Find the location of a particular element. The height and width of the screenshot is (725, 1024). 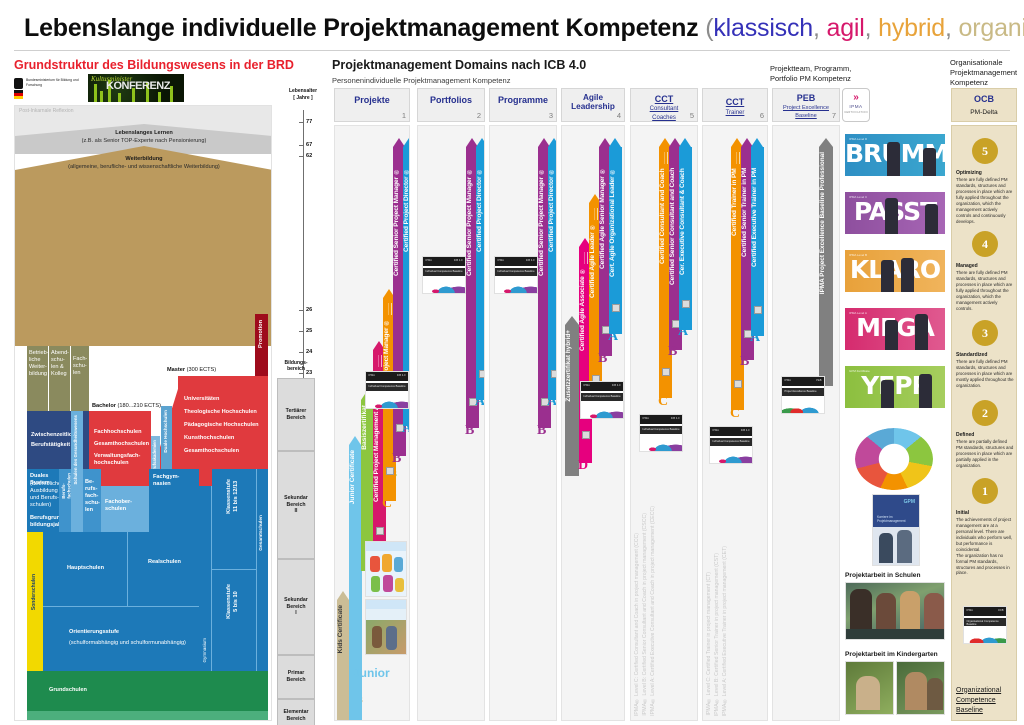

cert-level-programme-a: A is located at coordinates (552, 401).